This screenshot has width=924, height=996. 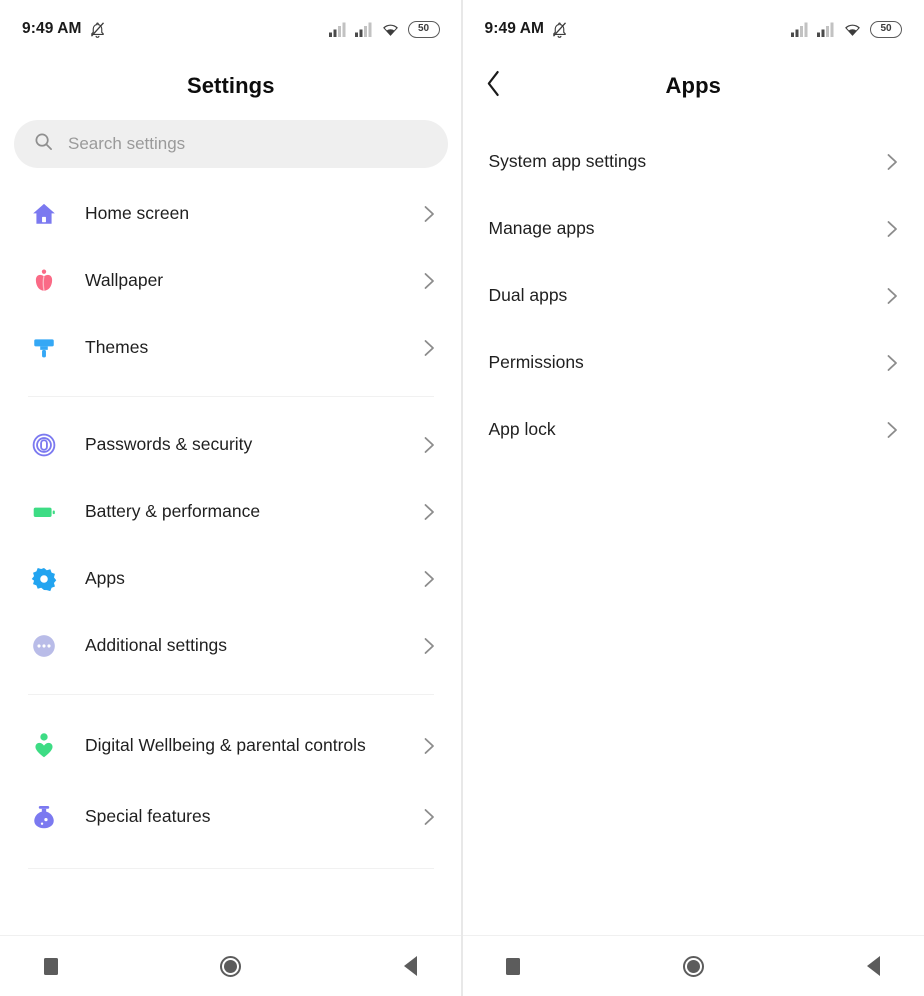 What do you see at coordinates (127, 143) in the screenshot?
I see `search-placeholder: Search settings` at bounding box center [127, 143].